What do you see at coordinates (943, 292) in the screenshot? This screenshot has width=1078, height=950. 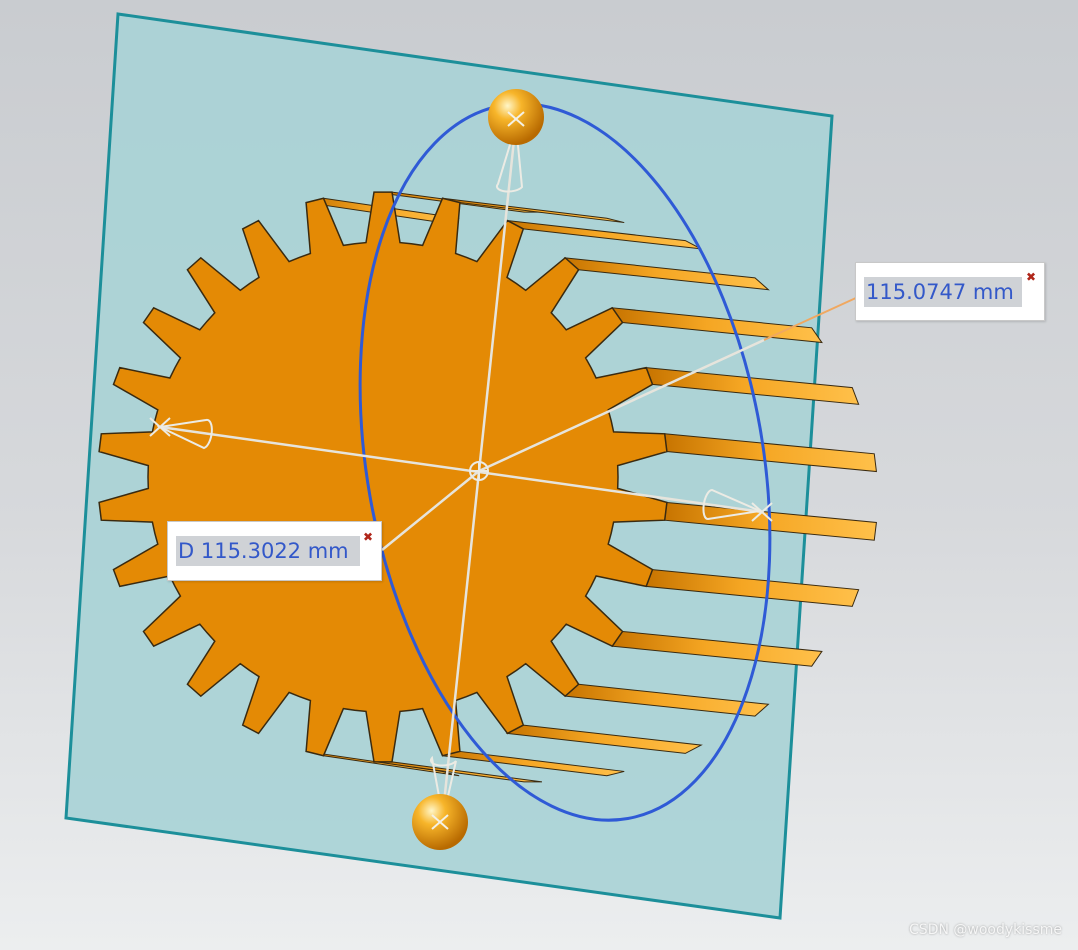 I see `arc-length-value: 115.0747 mm` at bounding box center [943, 292].